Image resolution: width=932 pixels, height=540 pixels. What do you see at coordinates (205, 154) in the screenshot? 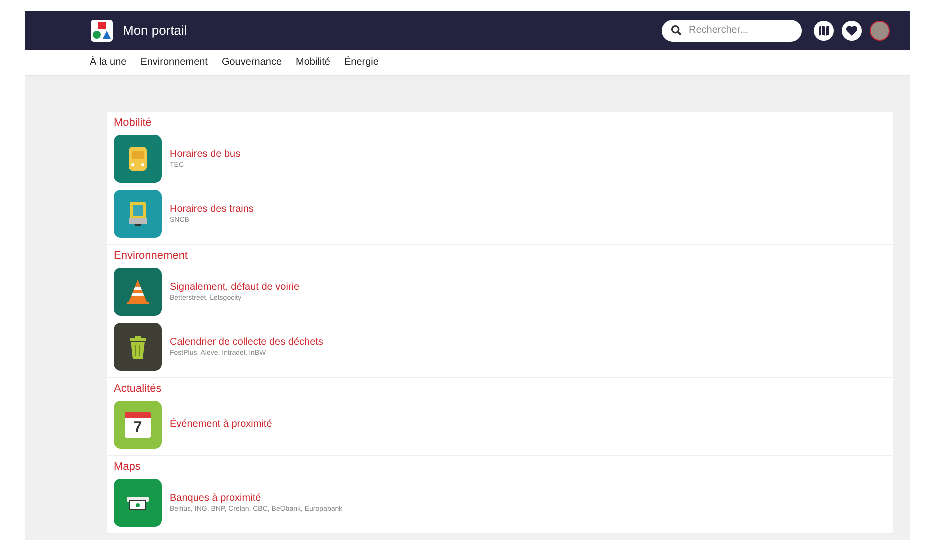
I see `service-link: Horaires de bus` at bounding box center [205, 154].